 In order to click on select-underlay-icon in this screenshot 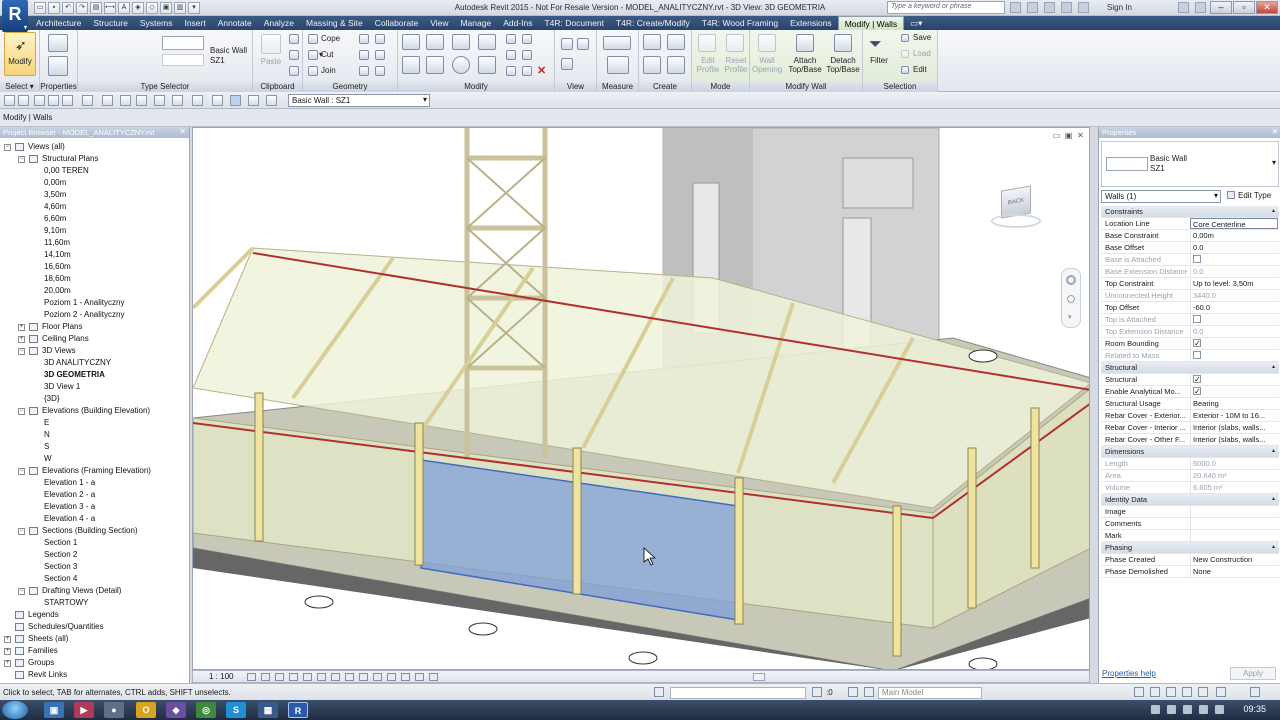, I will do `click(1155, 692)`.